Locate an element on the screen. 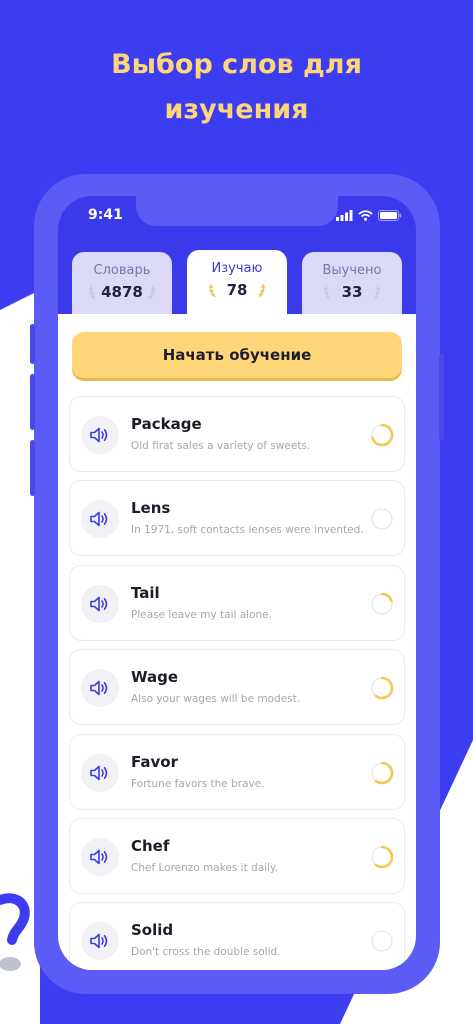  headline-line-1: Выбор слов для is located at coordinates (236, 64).